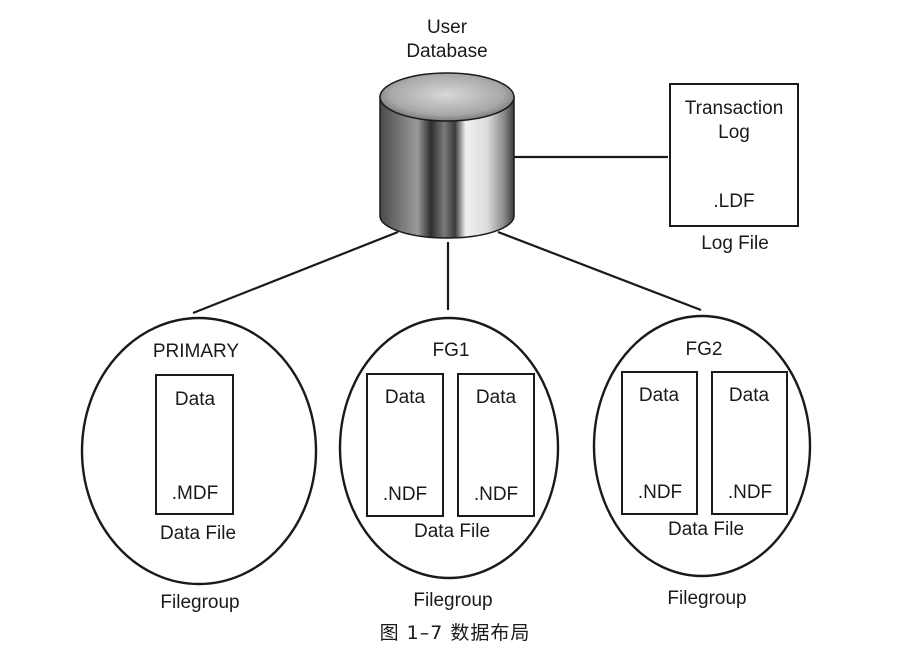  Describe the element at coordinates (198, 533) in the screenshot. I see `filegroup-primary-file-caption: Data File` at that location.